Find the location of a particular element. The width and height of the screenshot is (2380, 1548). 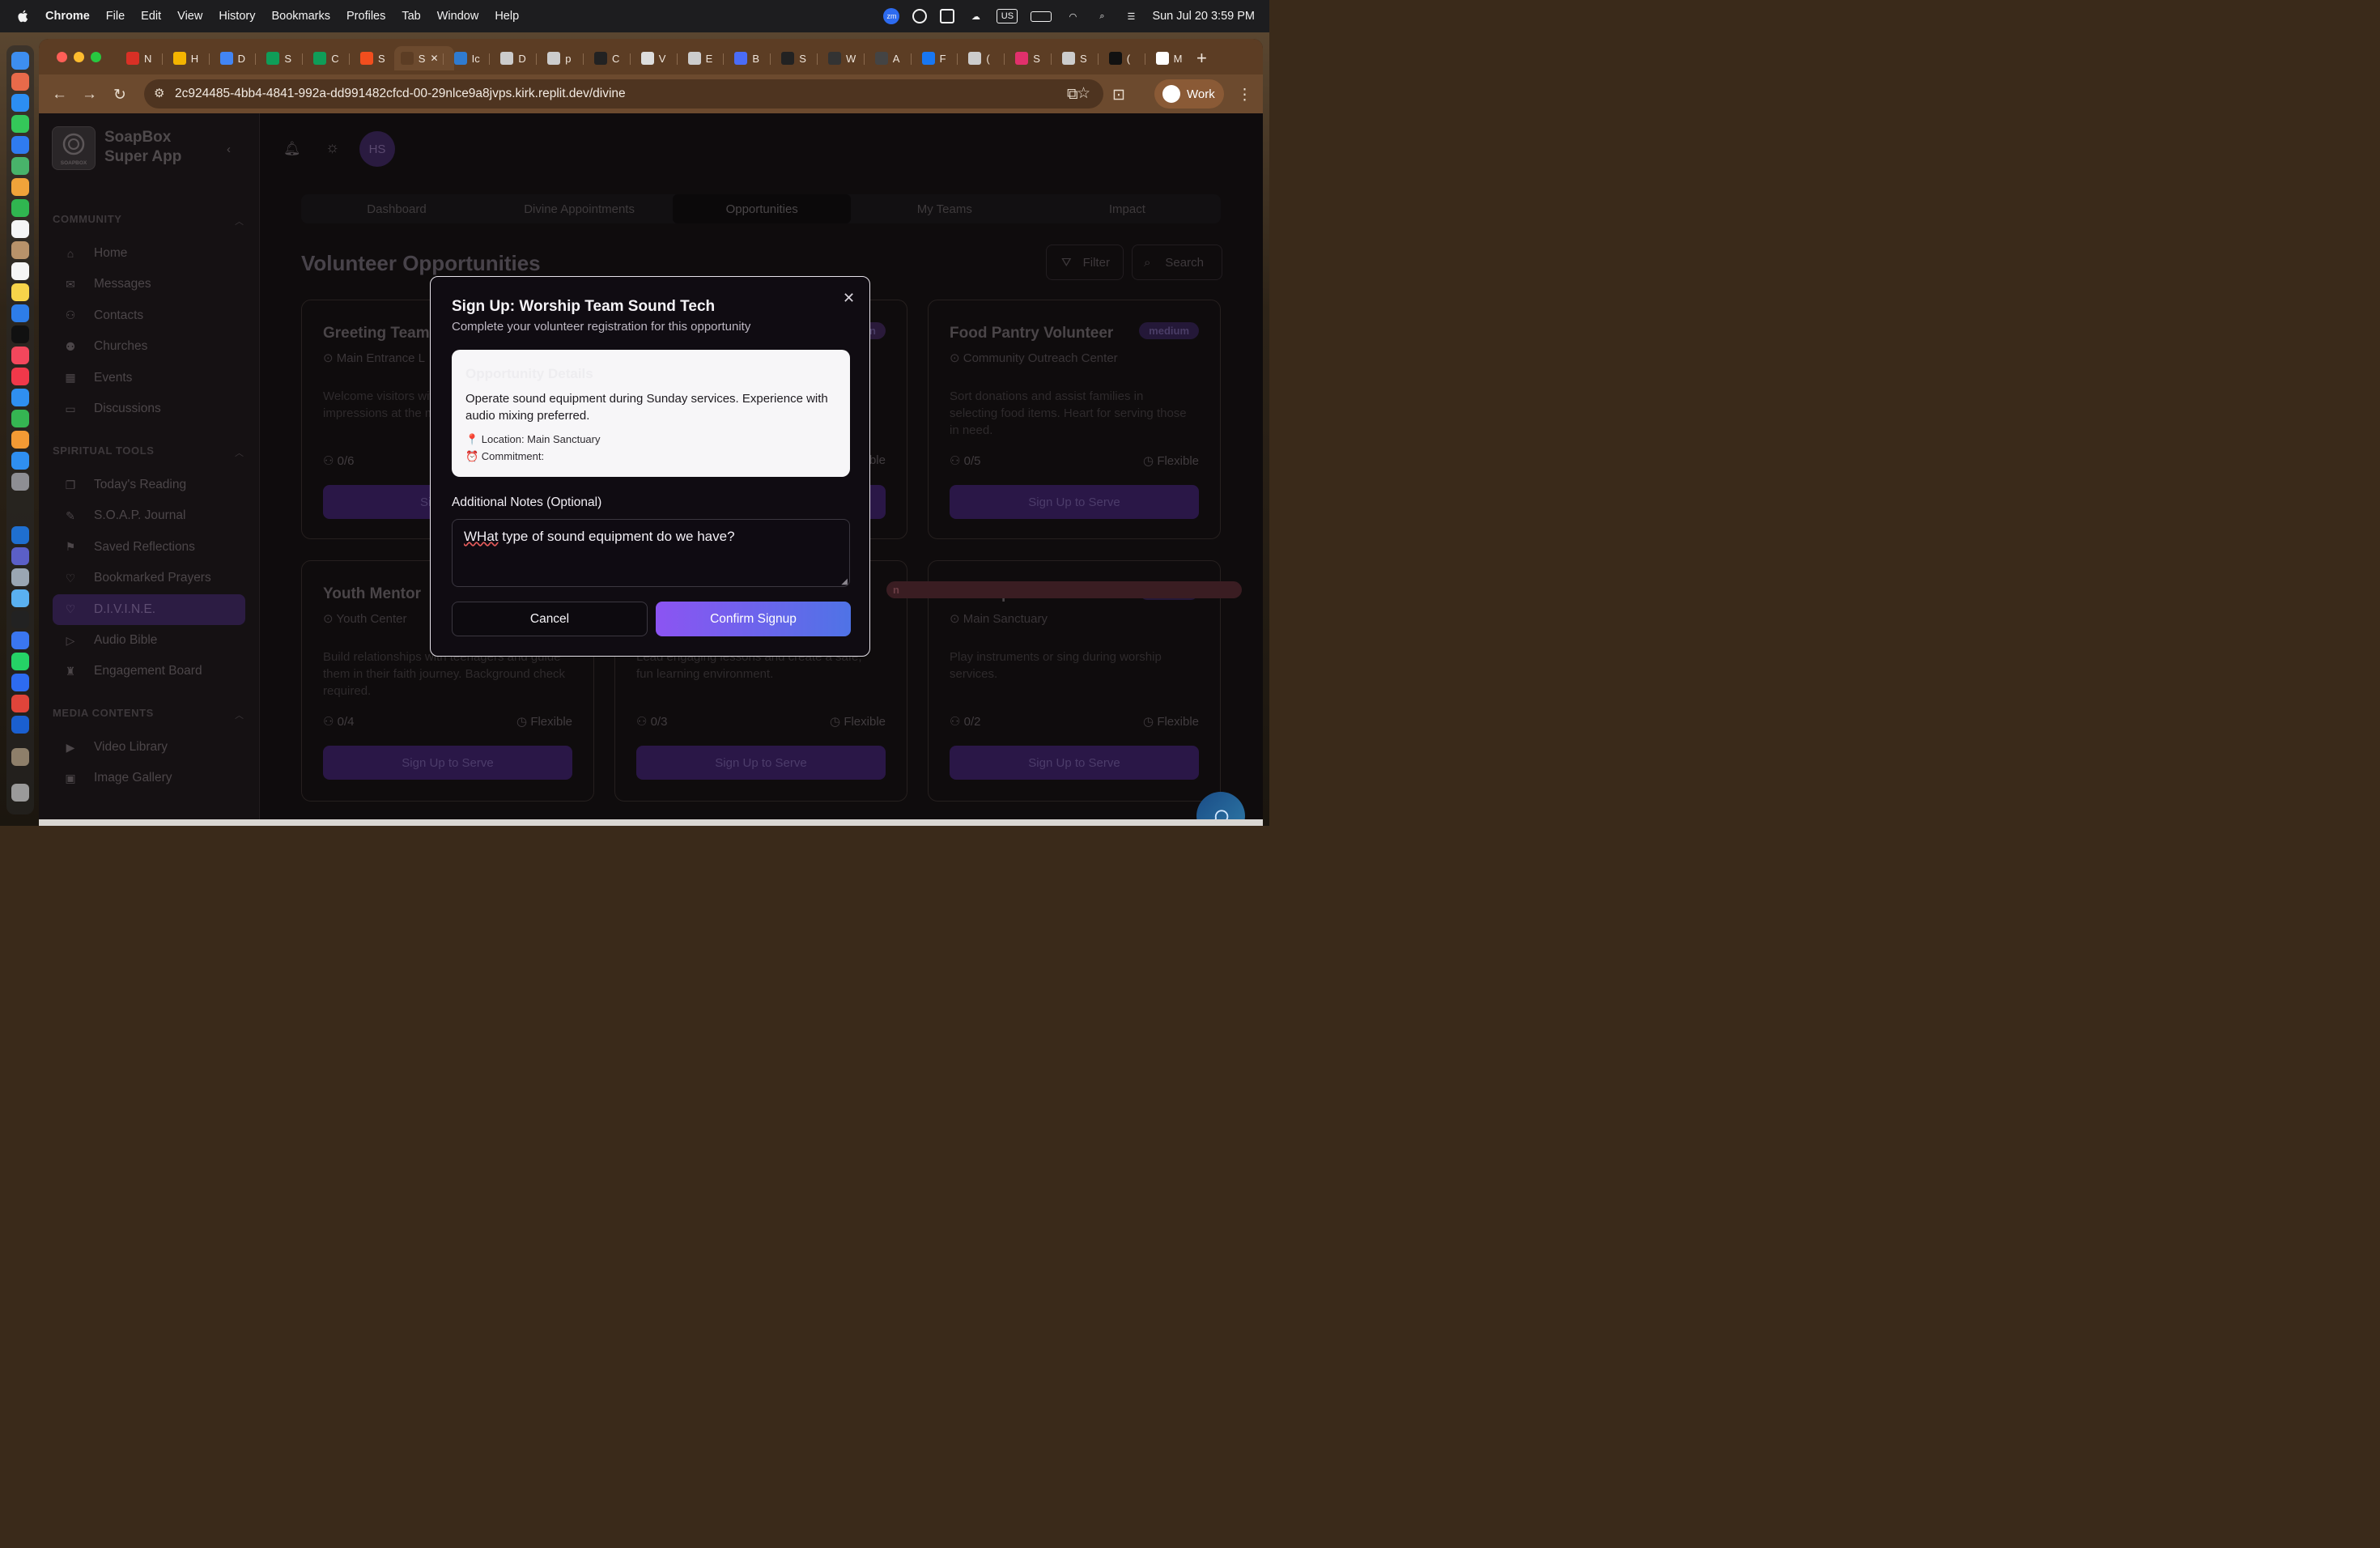

theme-toggle-sun-icon: ☼ is located at coordinates (332, 148).